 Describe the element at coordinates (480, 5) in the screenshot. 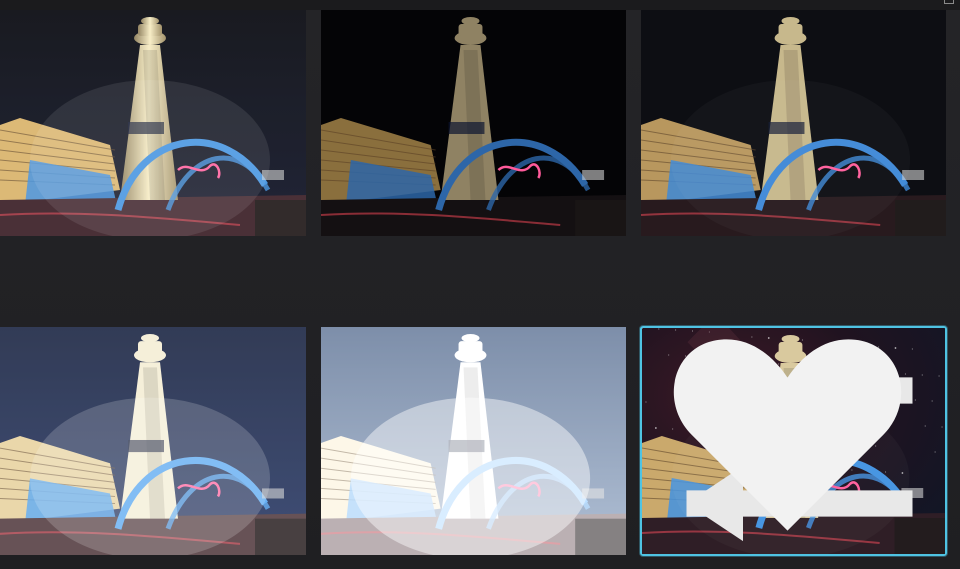

I see `top-toolbar-strip` at that location.